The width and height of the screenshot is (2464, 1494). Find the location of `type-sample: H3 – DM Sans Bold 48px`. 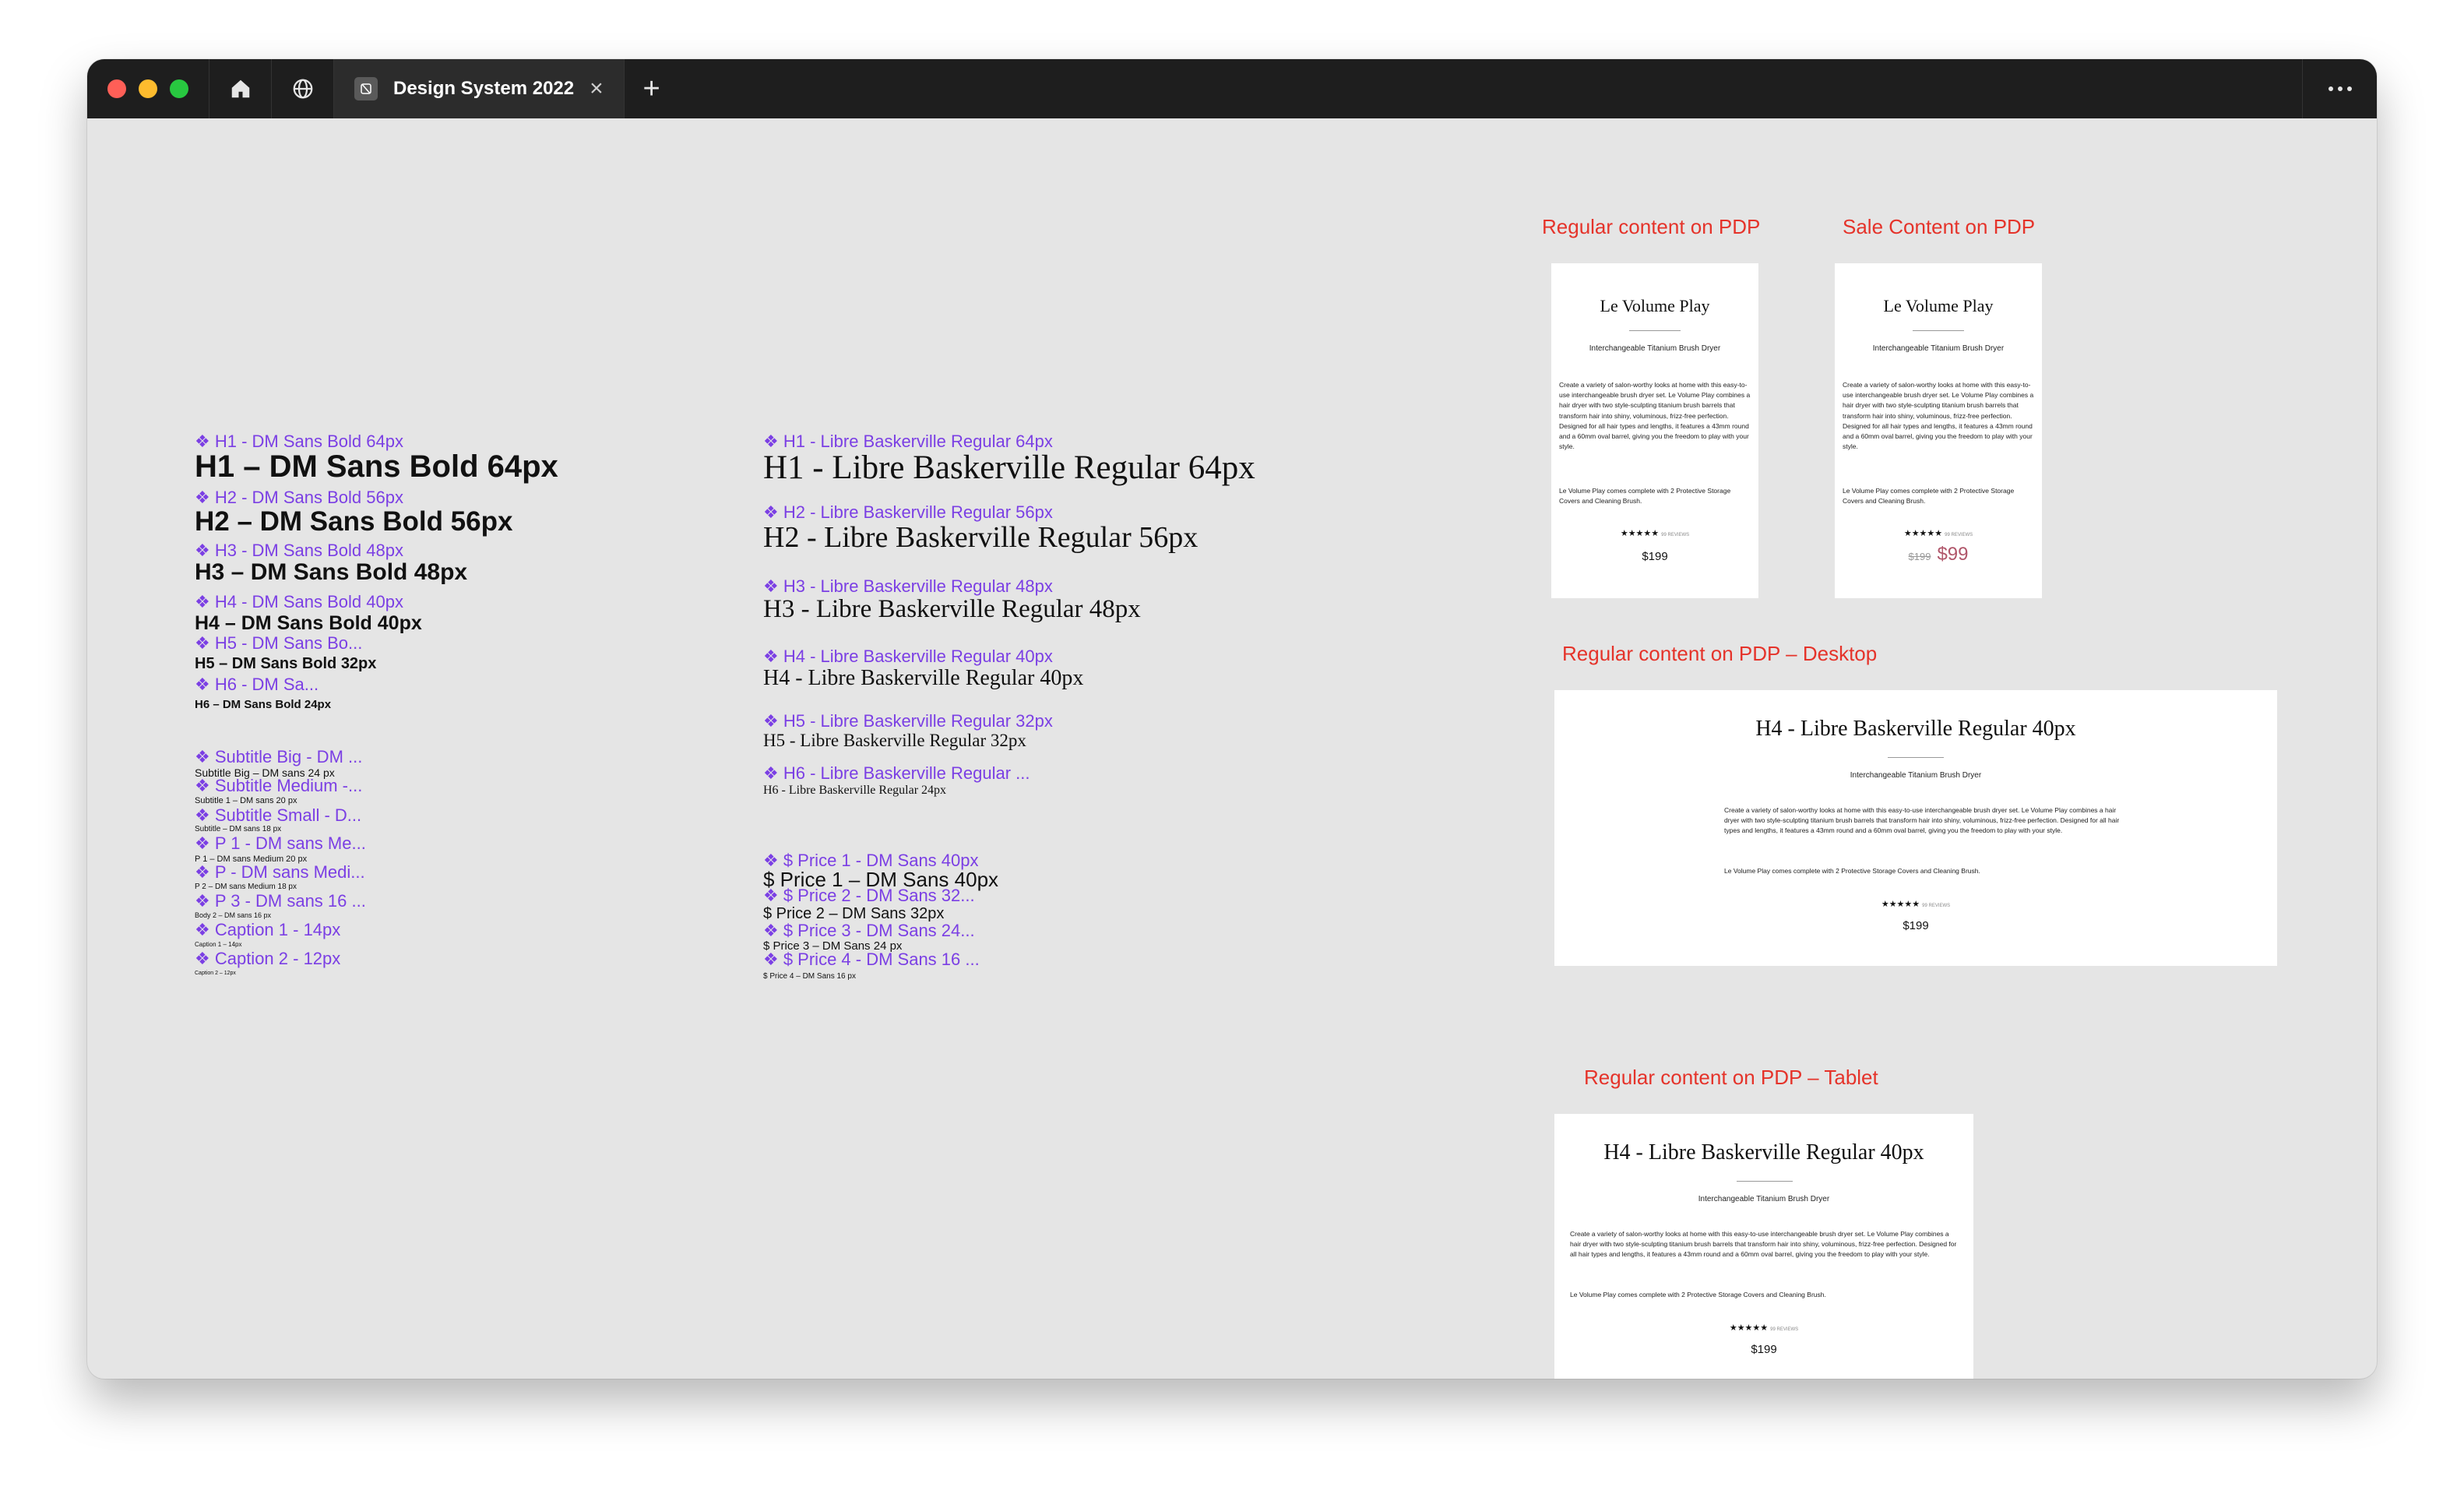

type-sample: H3 – DM Sans Bold 48px is located at coordinates (331, 572).